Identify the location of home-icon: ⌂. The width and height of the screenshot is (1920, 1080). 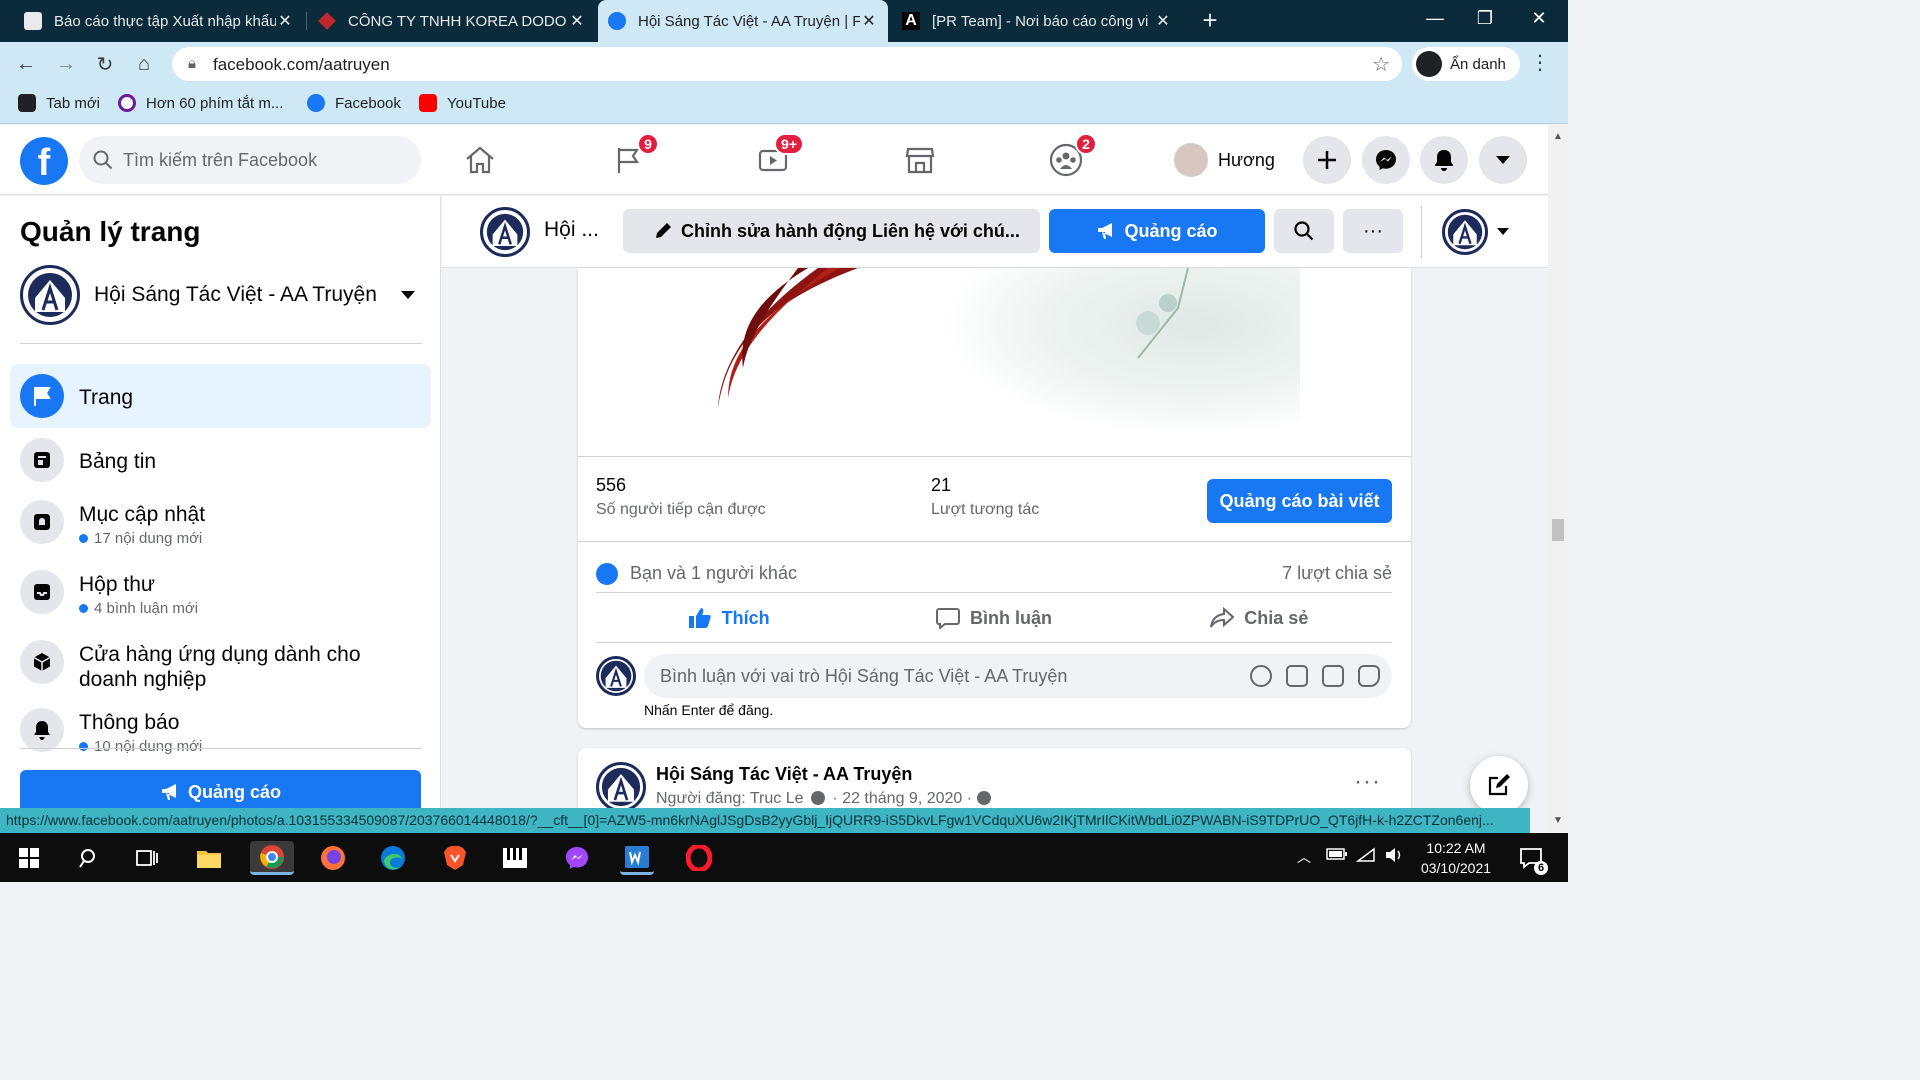
(144, 64).